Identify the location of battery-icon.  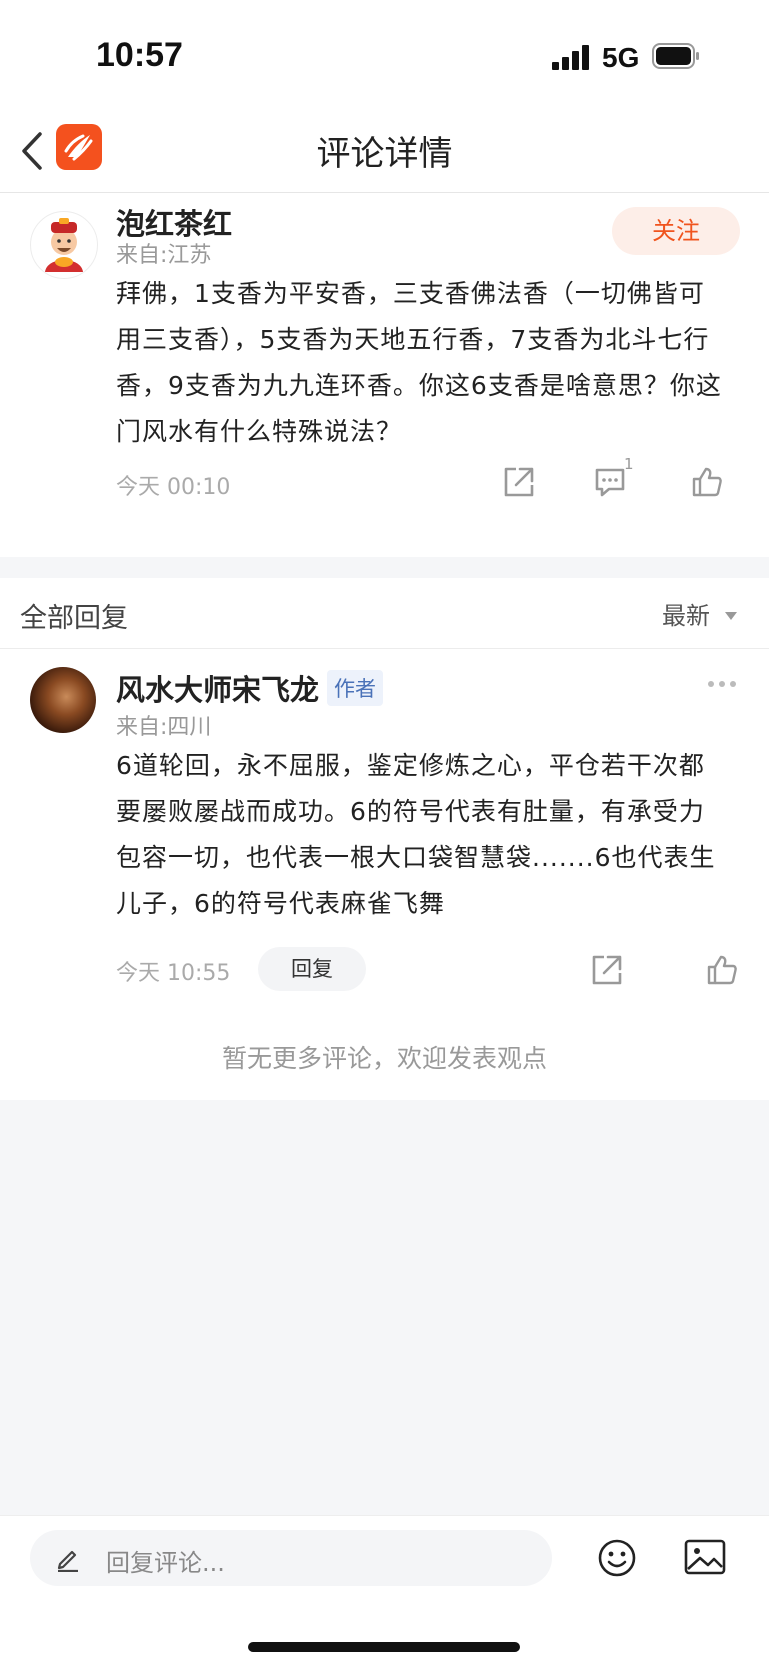
(675, 56).